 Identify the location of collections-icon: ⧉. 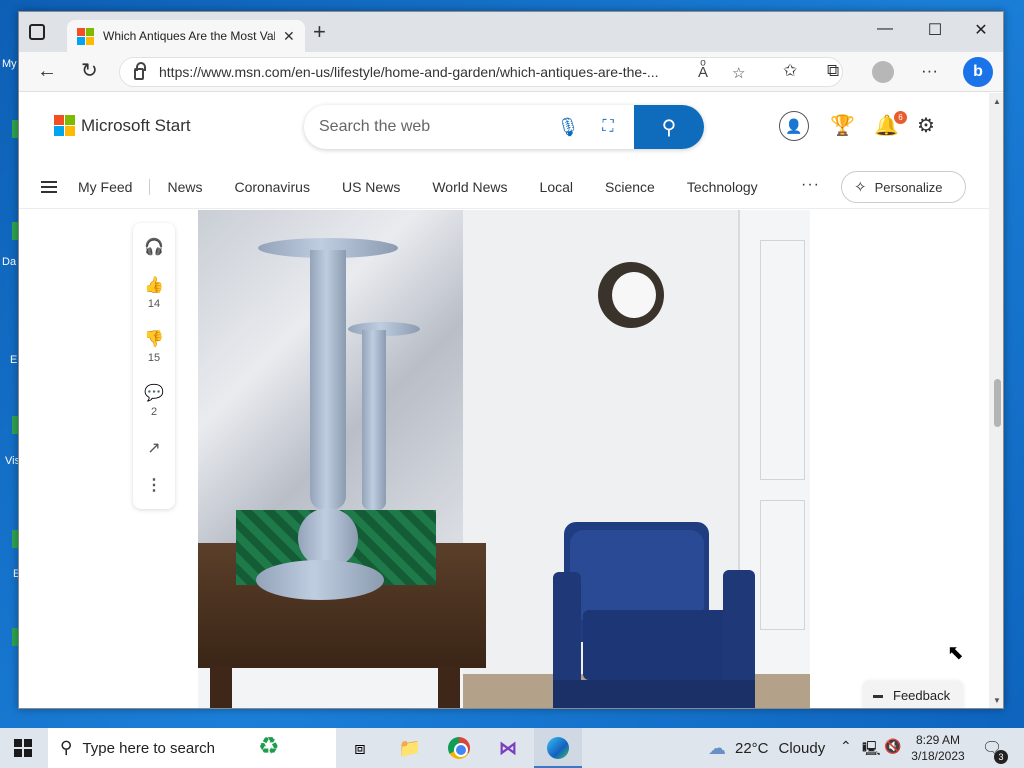
(833, 71).